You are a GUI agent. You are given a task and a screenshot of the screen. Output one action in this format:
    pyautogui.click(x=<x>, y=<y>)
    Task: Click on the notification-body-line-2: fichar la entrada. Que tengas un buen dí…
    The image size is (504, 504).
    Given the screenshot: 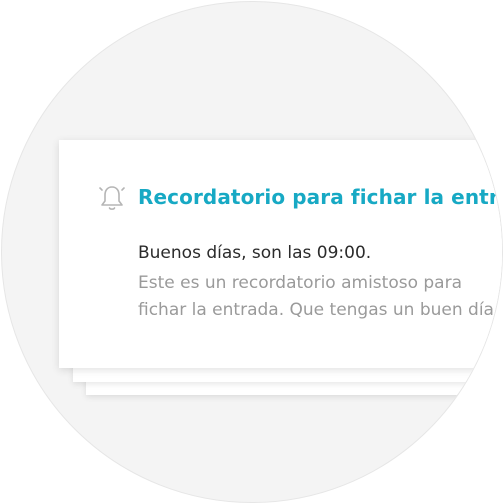 What is the action you would take?
    pyautogui.click(x=316, y=310)
    